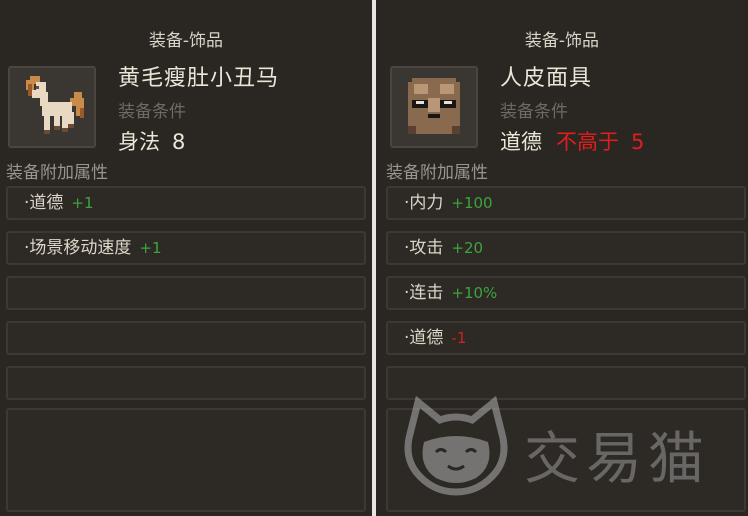  I want to click on attribute-slot: ·道德 +1, so click(186, 203).